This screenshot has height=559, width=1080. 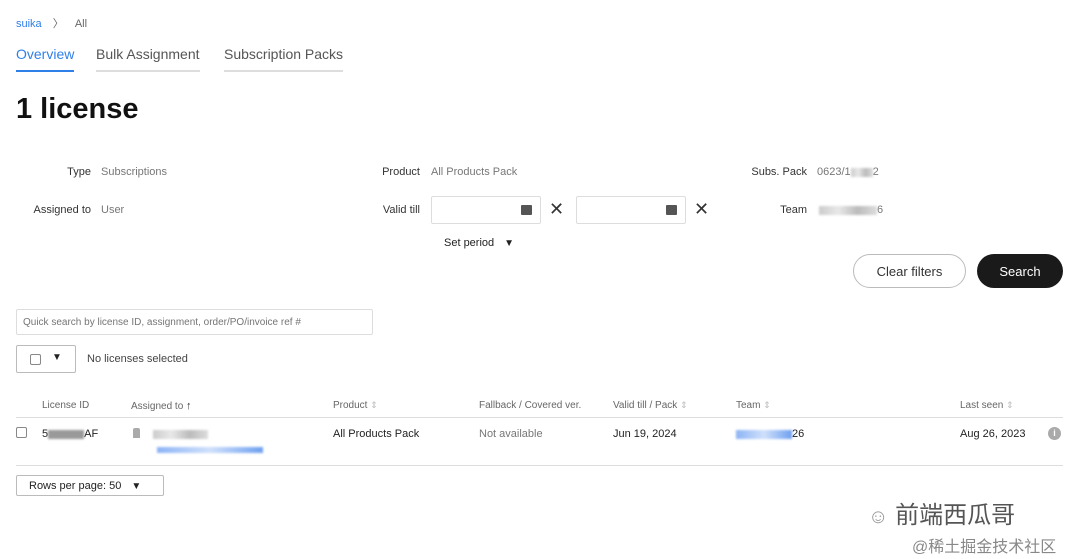 What do you see at coordinates (469, 243) in the screenshot?
I see `set-period-label: Set period` at bounding box center [469, 243].